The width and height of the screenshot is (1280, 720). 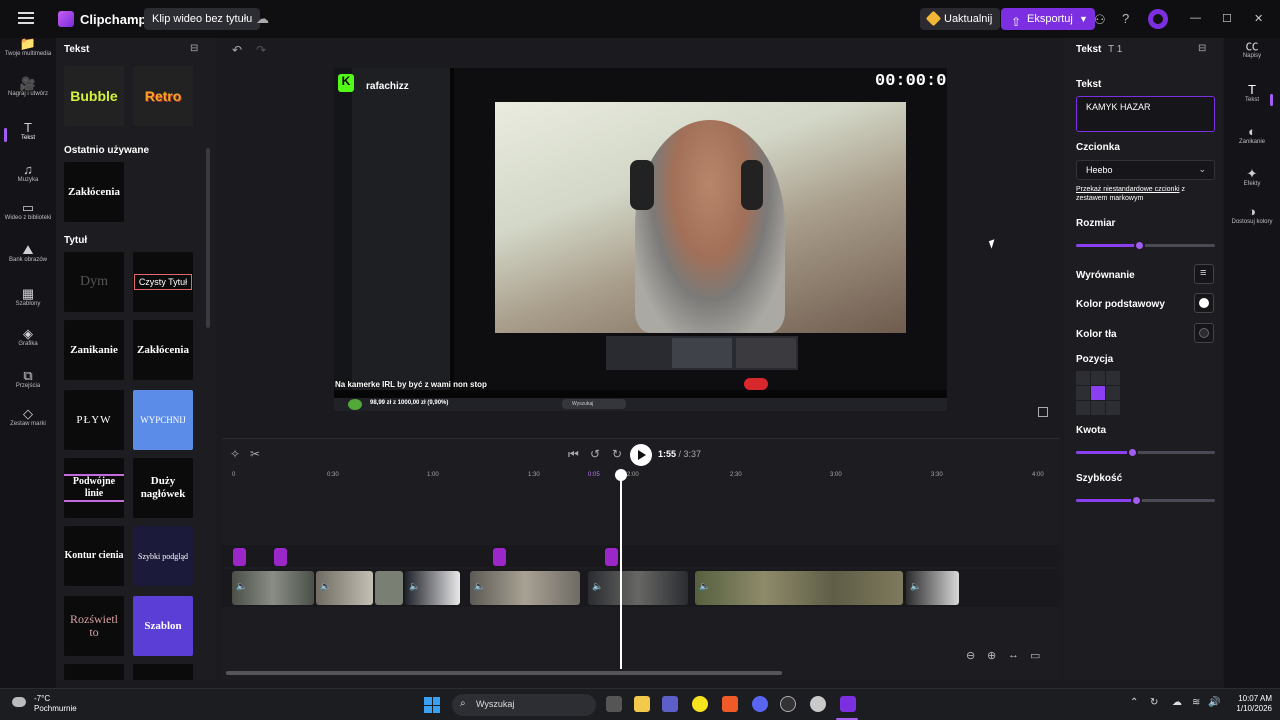 I want to click on teams-icon, so click(x=670, y=704).